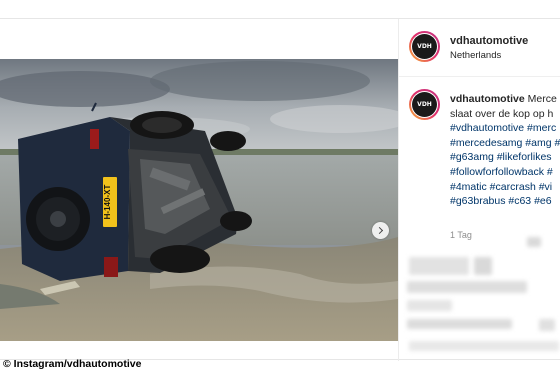 The width and height of the screenshot is (560, 373). What do you see at coordinates (479, 48) in the screenshot?
I see `post-header: VDH vdhautomotive Netherlands` at bounding box center [479, 48].